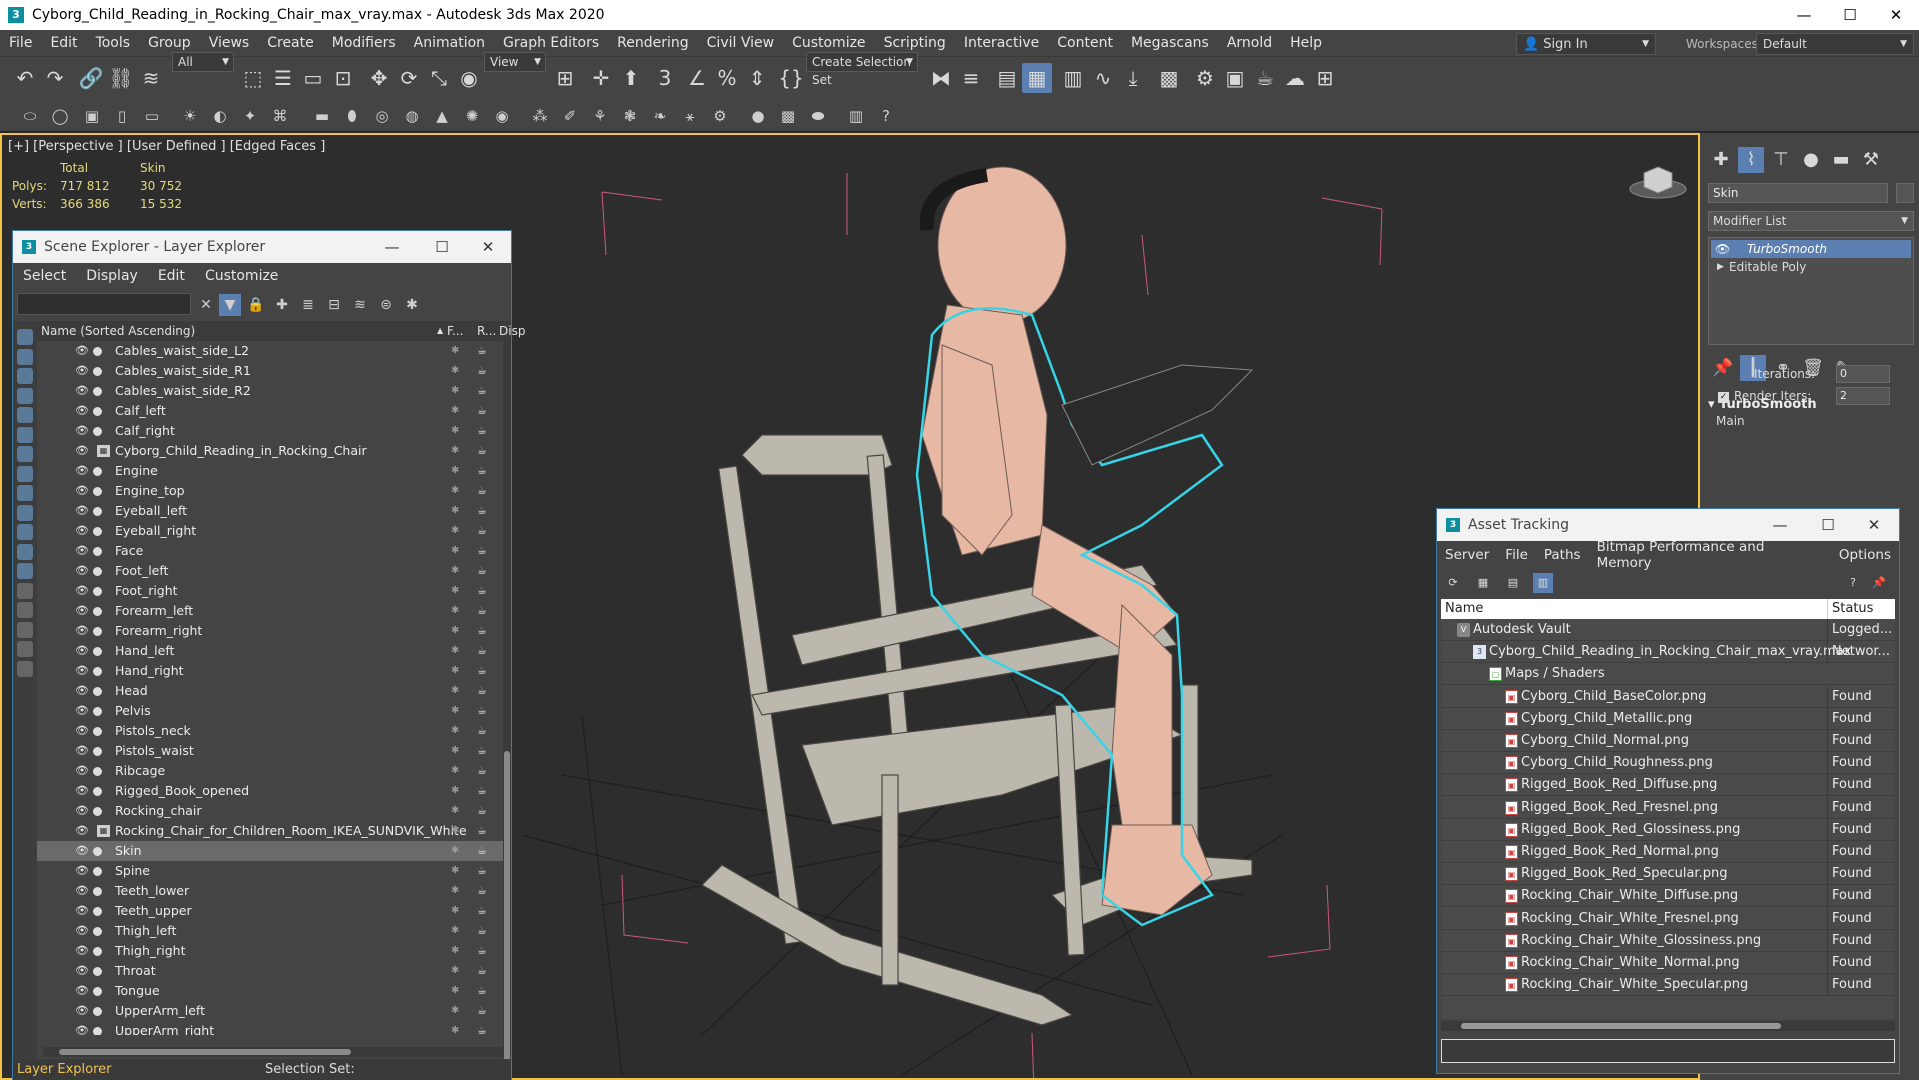  Describe the element at coordinates (630, 116) in the screenshot. I see `hair-icon: ❃` at that location.